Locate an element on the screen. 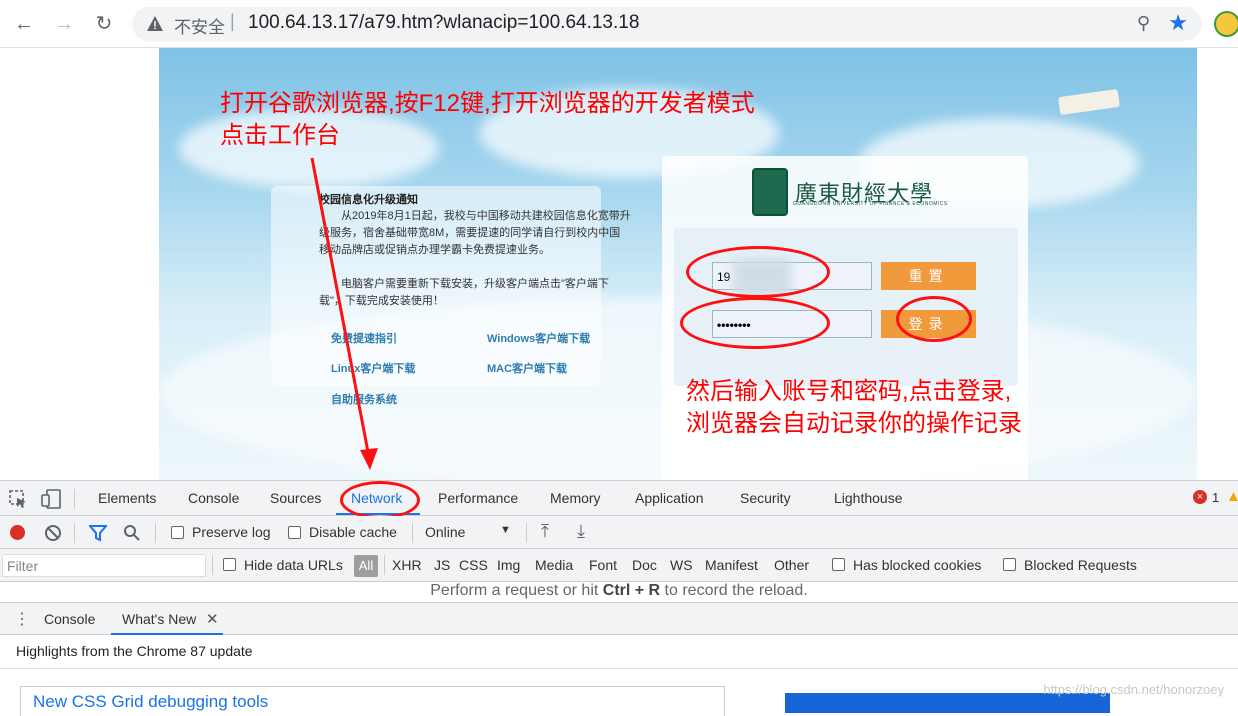 The width and height of the screenshot is (1238, 716). blocked-requests-label: Blocked Requests is located at coordinates (1080, 565).